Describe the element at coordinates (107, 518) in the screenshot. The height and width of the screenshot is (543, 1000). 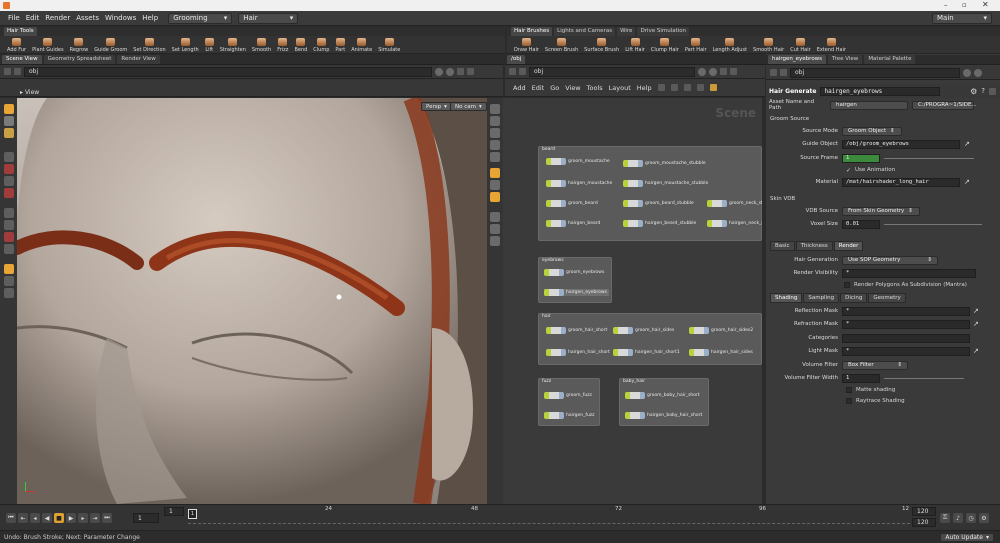
I see `last-frame-icon: ⏭` at that location.